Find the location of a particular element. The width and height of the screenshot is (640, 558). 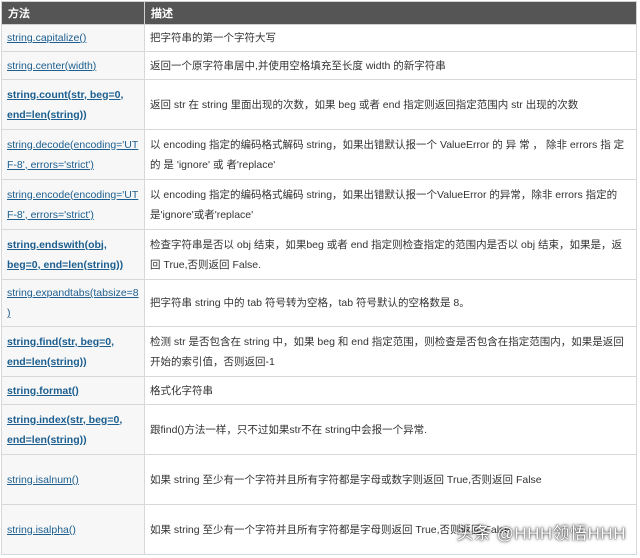

method-cell: string.capitalize() is located at coordinates (73, 38).